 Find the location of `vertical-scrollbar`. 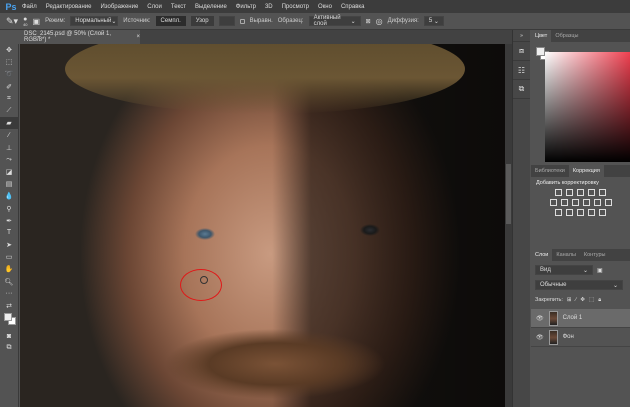

vertical-scrollbar is located at coordinates (508, 225).